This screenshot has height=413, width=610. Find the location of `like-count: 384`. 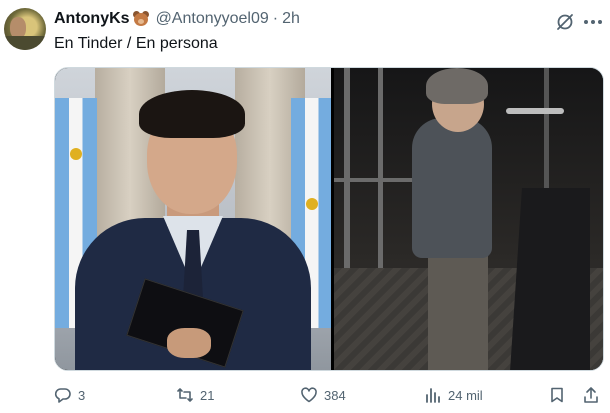

like-count: 384 is located at coordinates (335, 395).